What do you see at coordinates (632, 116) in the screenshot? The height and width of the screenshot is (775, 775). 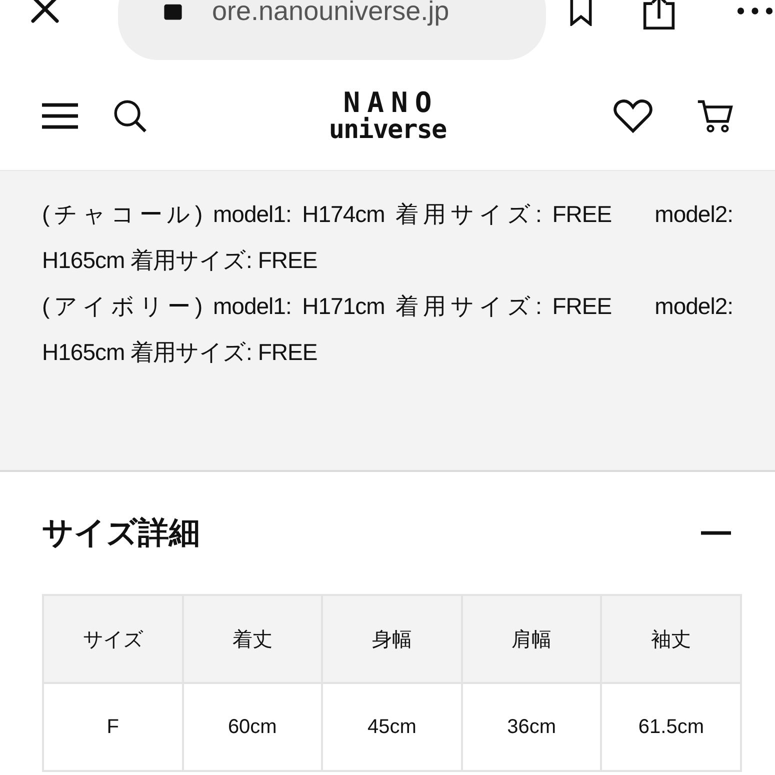 I see `heart-icon` at bounding box center [632, 116].